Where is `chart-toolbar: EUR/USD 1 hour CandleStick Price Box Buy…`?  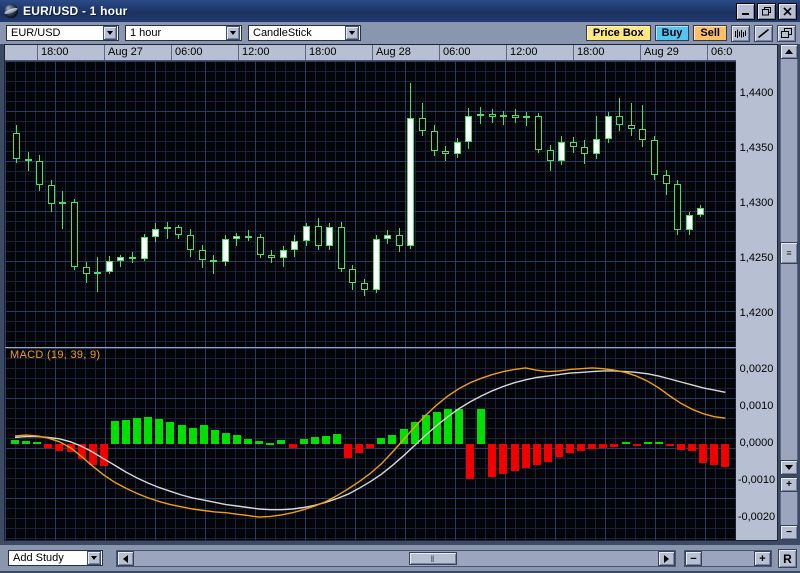 chart-toolbar: EUR/USD 1 hour CandleStick Price Box Buy… is located at coordinates (400, 33).